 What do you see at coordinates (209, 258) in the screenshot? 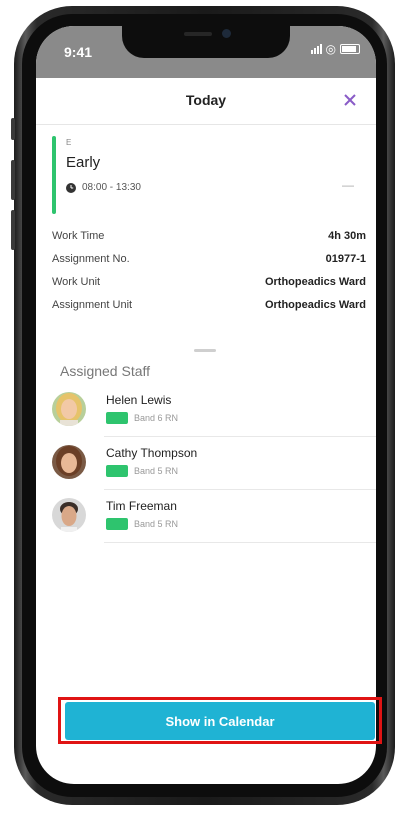
I see `detail-row-assignment-no: Assignment No. 01977-1` at bounding box center [209, 258].